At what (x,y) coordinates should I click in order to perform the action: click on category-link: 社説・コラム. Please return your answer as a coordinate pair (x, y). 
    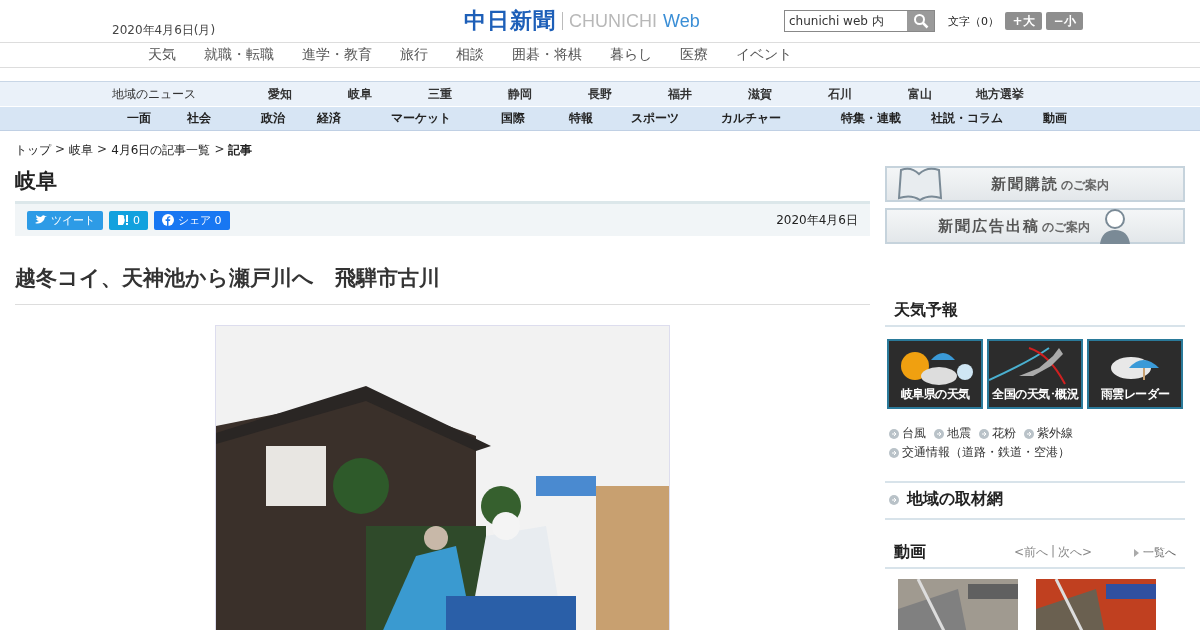
    Looking at the image, I should click on (972, 118).